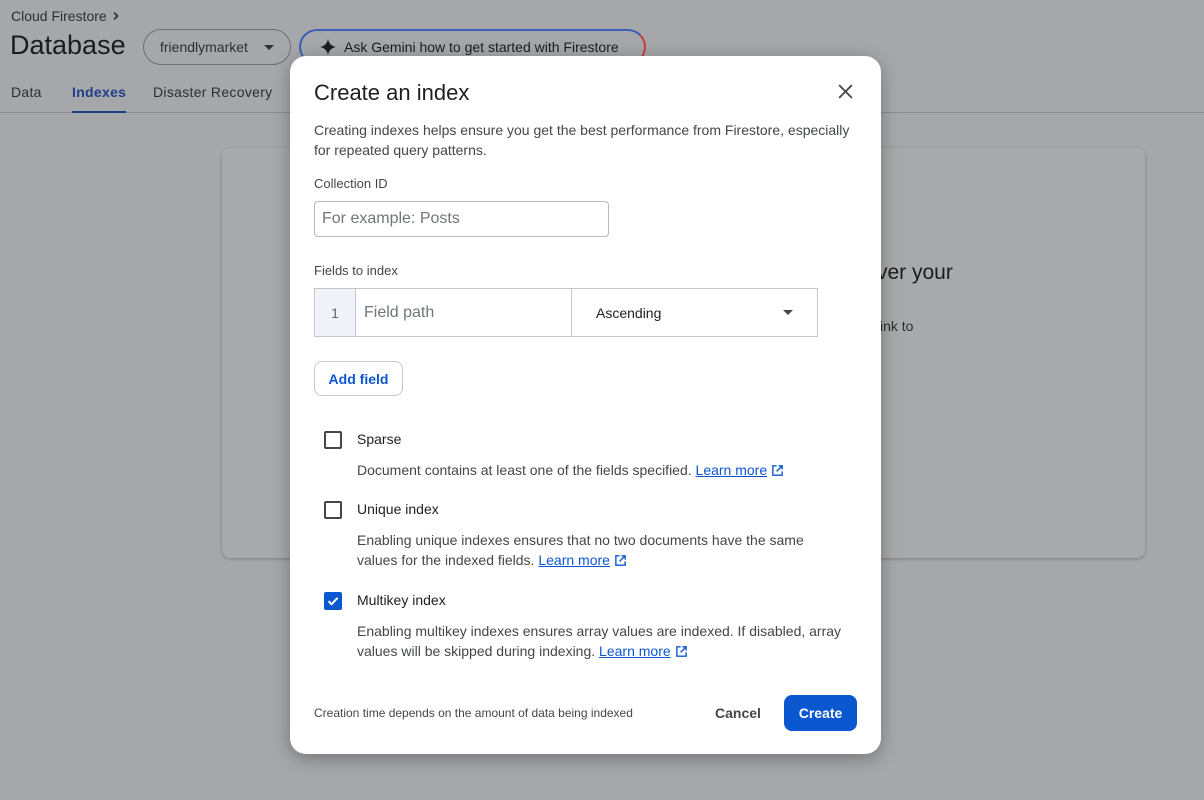 The height and width of the screenshot is (800, 1204). Describe the element at coordinates (915, 272) in the screenshot. I see `card-heading-fragment: ver your` at that location.